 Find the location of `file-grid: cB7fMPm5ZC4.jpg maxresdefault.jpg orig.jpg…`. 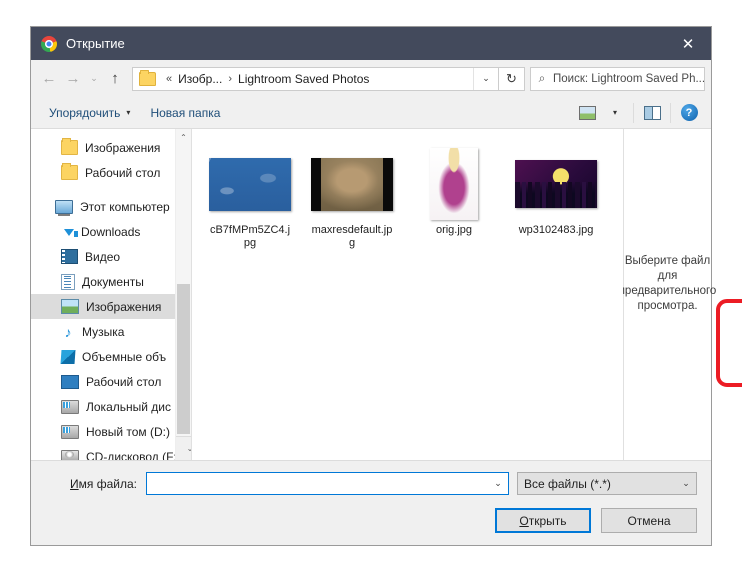

file-grid: cB7fMPm5ZC4.jpg maxresdefault.jpg orig.jpg… is located at coordinates (414, 197).